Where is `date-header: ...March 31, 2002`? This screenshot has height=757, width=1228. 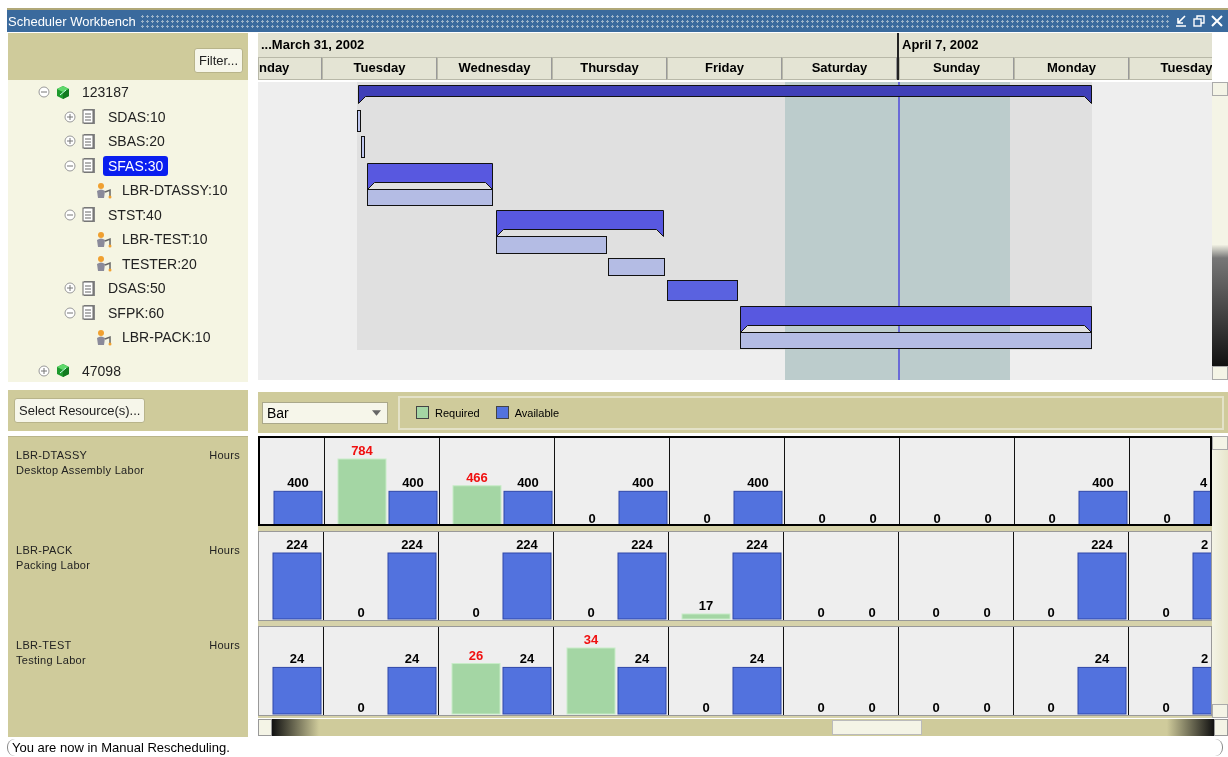 date-header: ...March 31, 2002 is located at coordinates (313, 45).